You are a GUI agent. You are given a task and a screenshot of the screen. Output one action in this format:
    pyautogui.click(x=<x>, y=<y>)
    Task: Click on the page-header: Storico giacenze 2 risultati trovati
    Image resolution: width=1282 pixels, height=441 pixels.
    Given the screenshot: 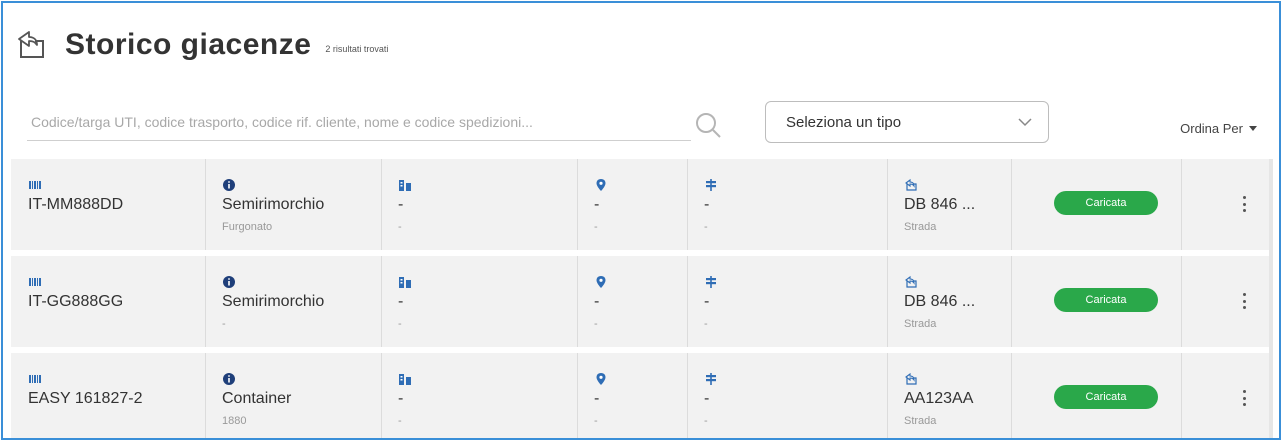 What is the action you would take?
    pyautogui.click(x=201, y=45)
    